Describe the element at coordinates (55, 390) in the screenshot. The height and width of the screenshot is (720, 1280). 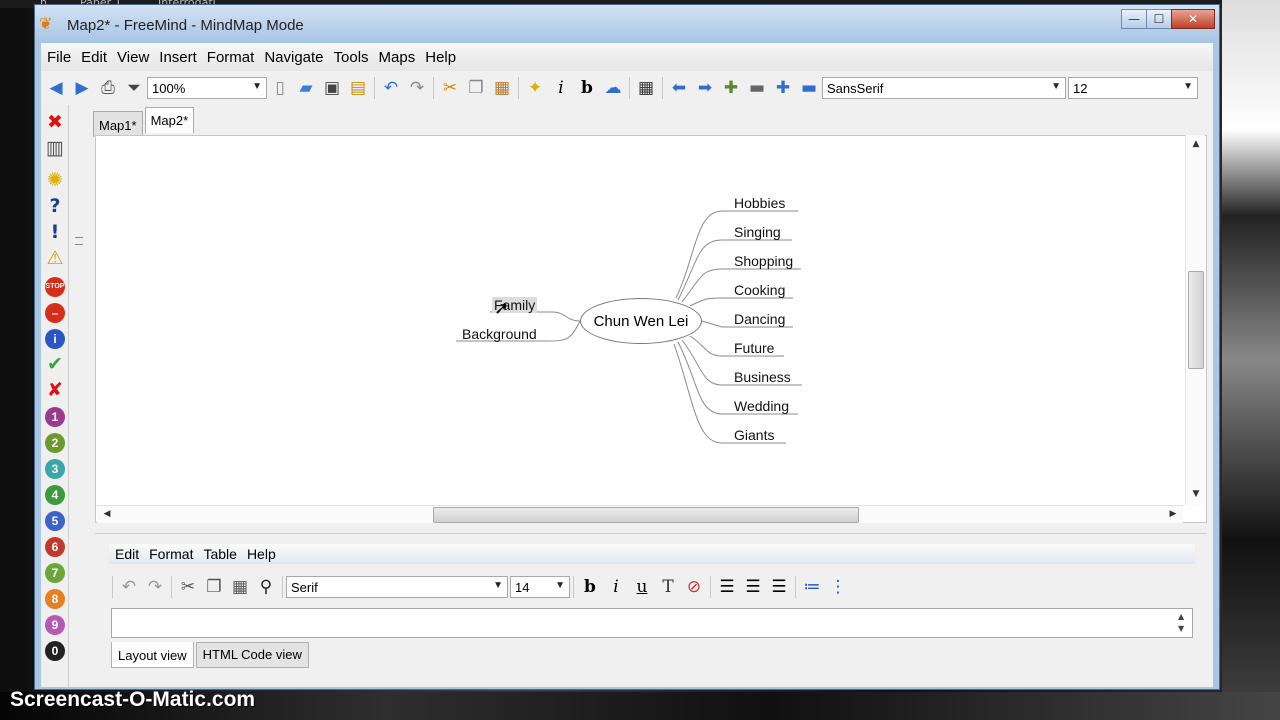
I see `cross-icon: ✘` at that location.